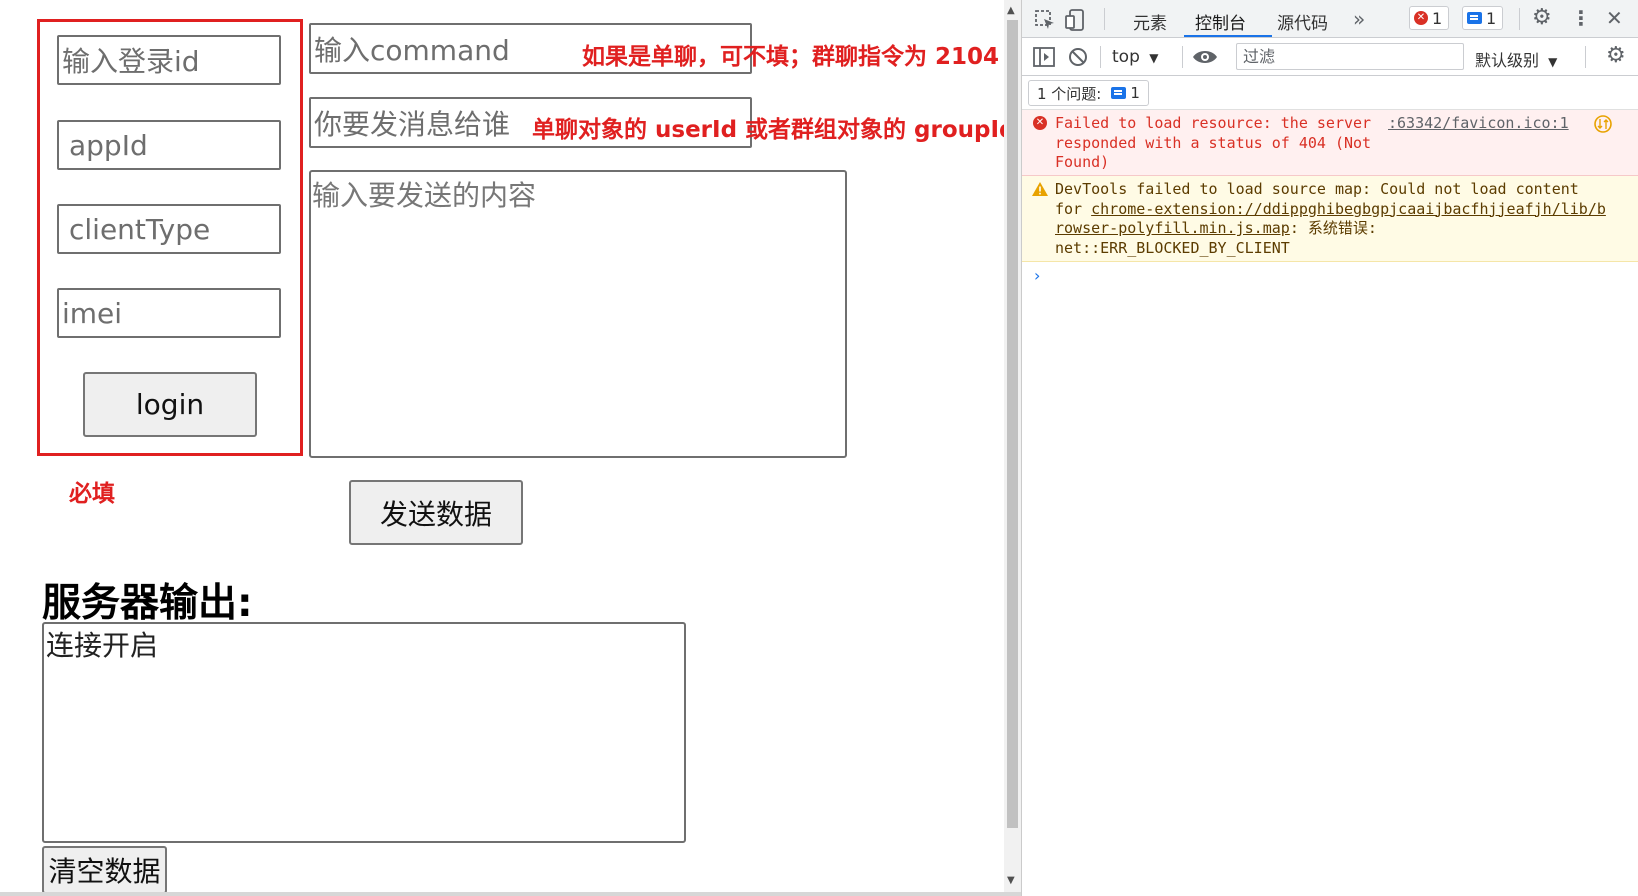  I want to click on tab-sources: 源代码, so click(1302, 21).